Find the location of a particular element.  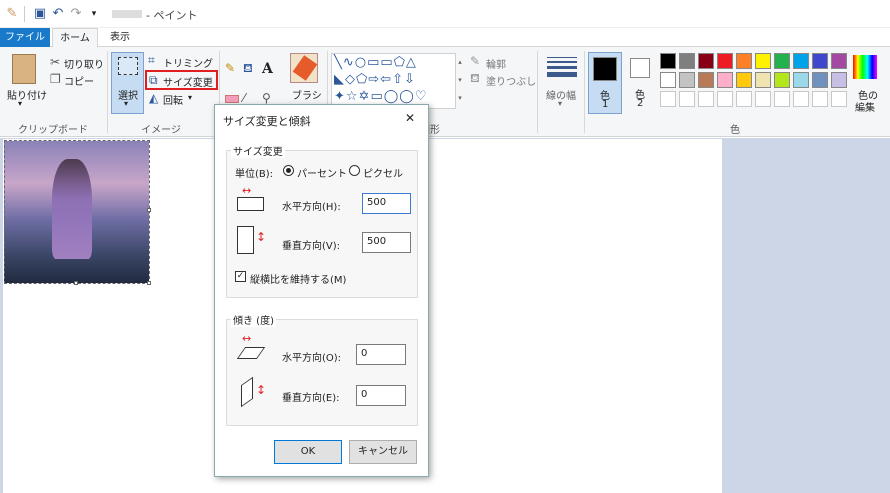

fill-bucket-icon: ⛾ is located at coordinates (248, 68).